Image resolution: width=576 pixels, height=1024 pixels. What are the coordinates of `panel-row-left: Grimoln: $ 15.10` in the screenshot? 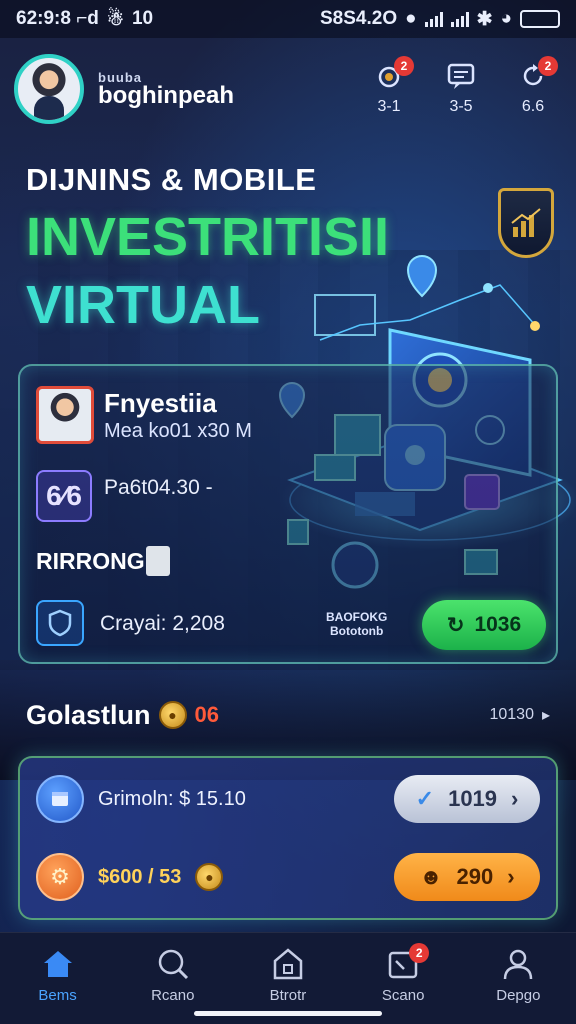 It's located at (141, 799).